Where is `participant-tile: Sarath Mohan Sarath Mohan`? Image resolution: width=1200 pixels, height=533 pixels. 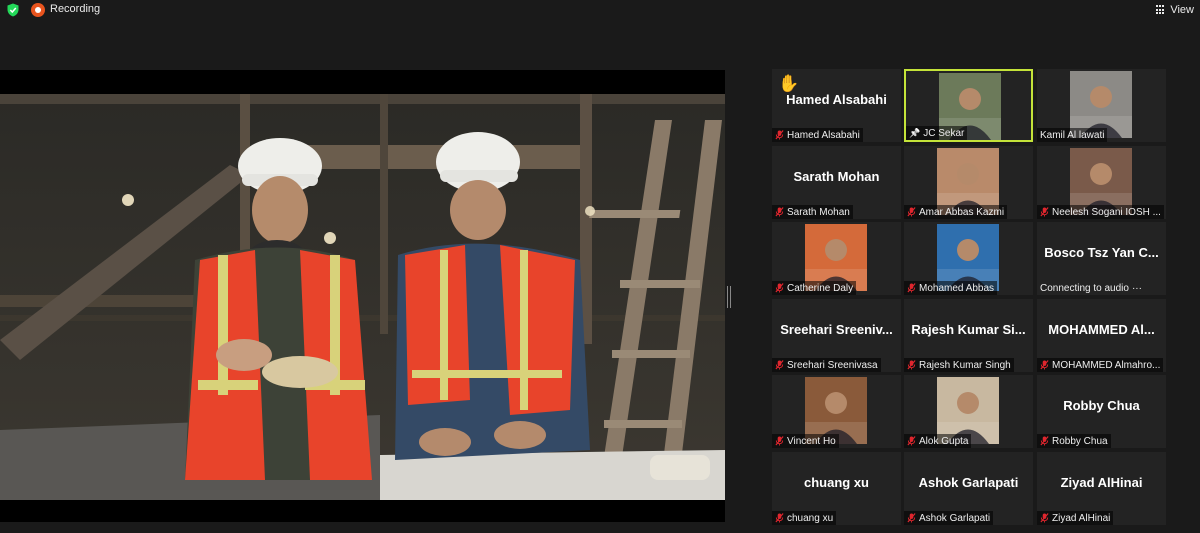
participant-tile: Sarath Mohan Sarath Mohan is located at coordinates (836, 182).